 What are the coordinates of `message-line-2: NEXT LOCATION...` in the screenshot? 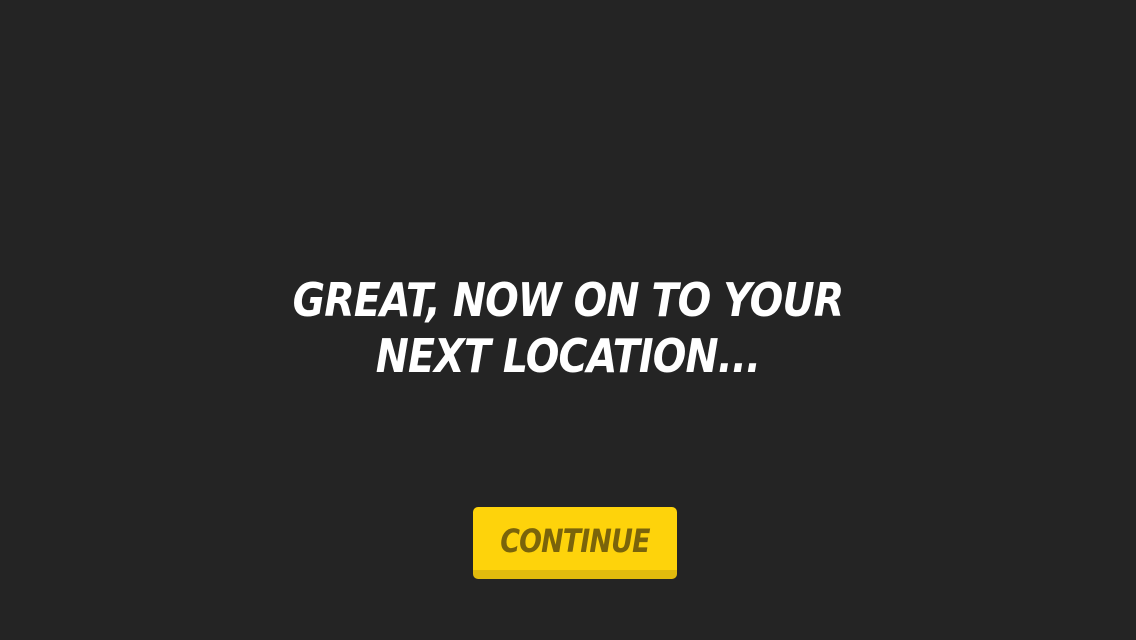 It's located at (568, 356).